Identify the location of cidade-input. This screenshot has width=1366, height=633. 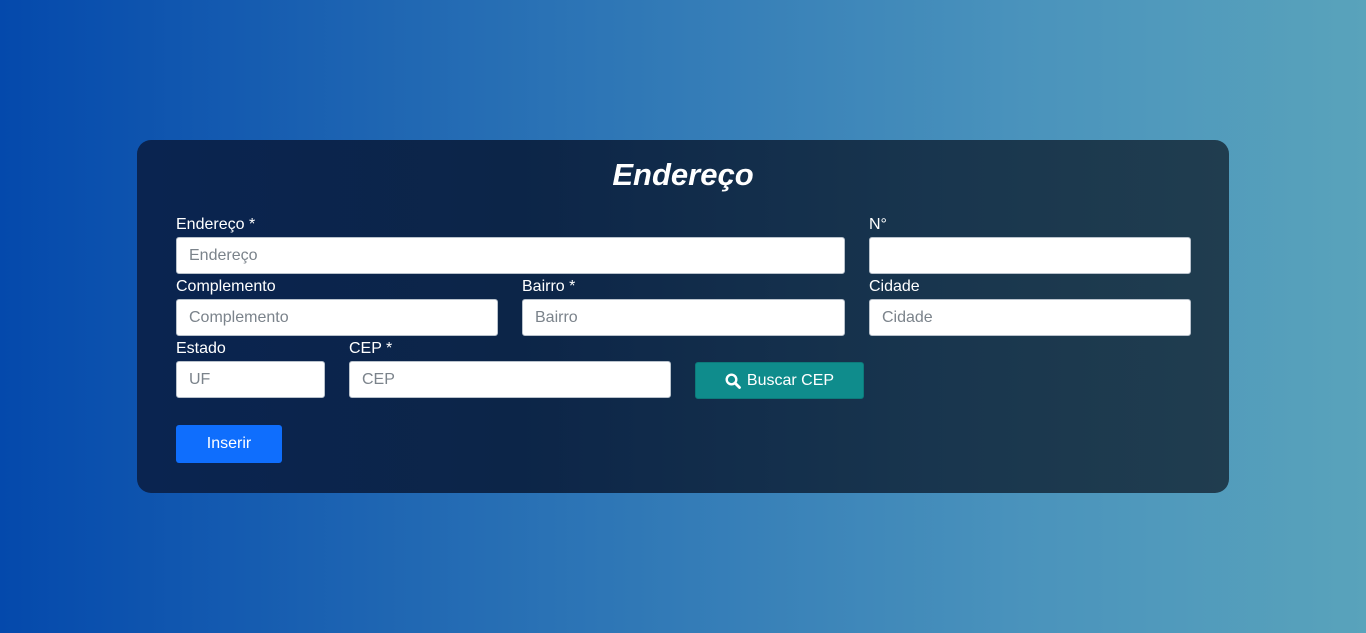
(1030, 317).